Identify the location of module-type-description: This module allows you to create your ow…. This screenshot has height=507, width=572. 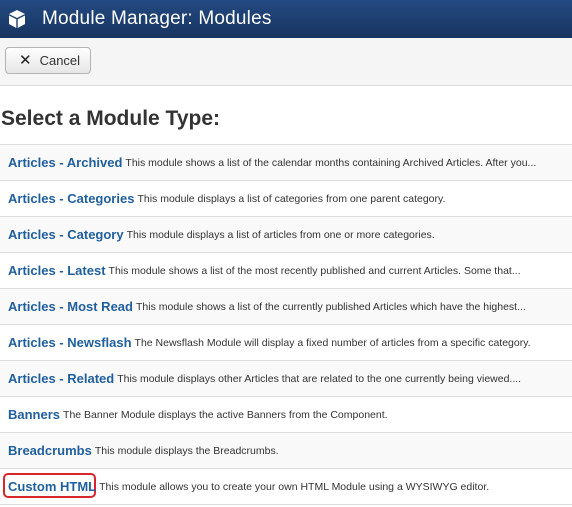
(294, 486).